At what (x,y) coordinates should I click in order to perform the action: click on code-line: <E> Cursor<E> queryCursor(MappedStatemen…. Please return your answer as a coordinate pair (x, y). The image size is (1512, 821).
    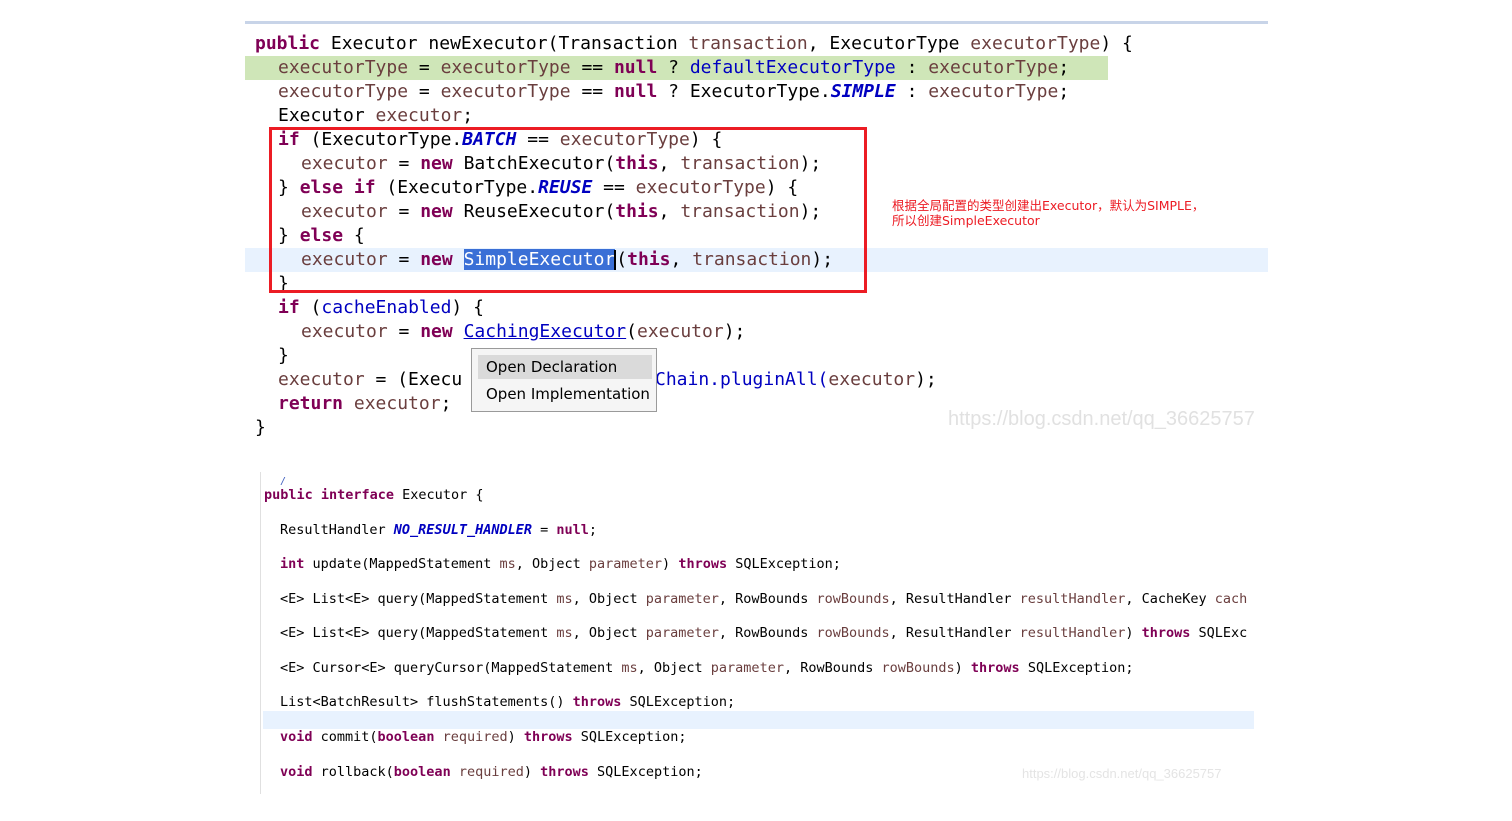
    Looking at the image, I should click on (758, 668).